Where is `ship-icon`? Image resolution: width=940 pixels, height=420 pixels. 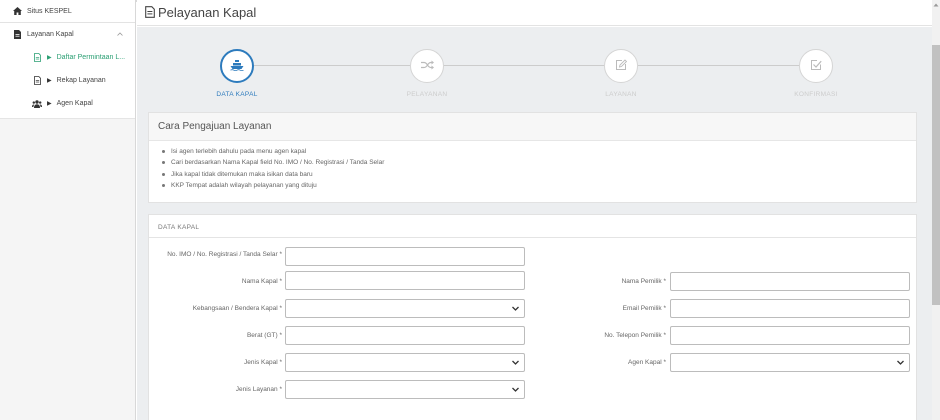
ship-icon is located at coordinates (237, 66).